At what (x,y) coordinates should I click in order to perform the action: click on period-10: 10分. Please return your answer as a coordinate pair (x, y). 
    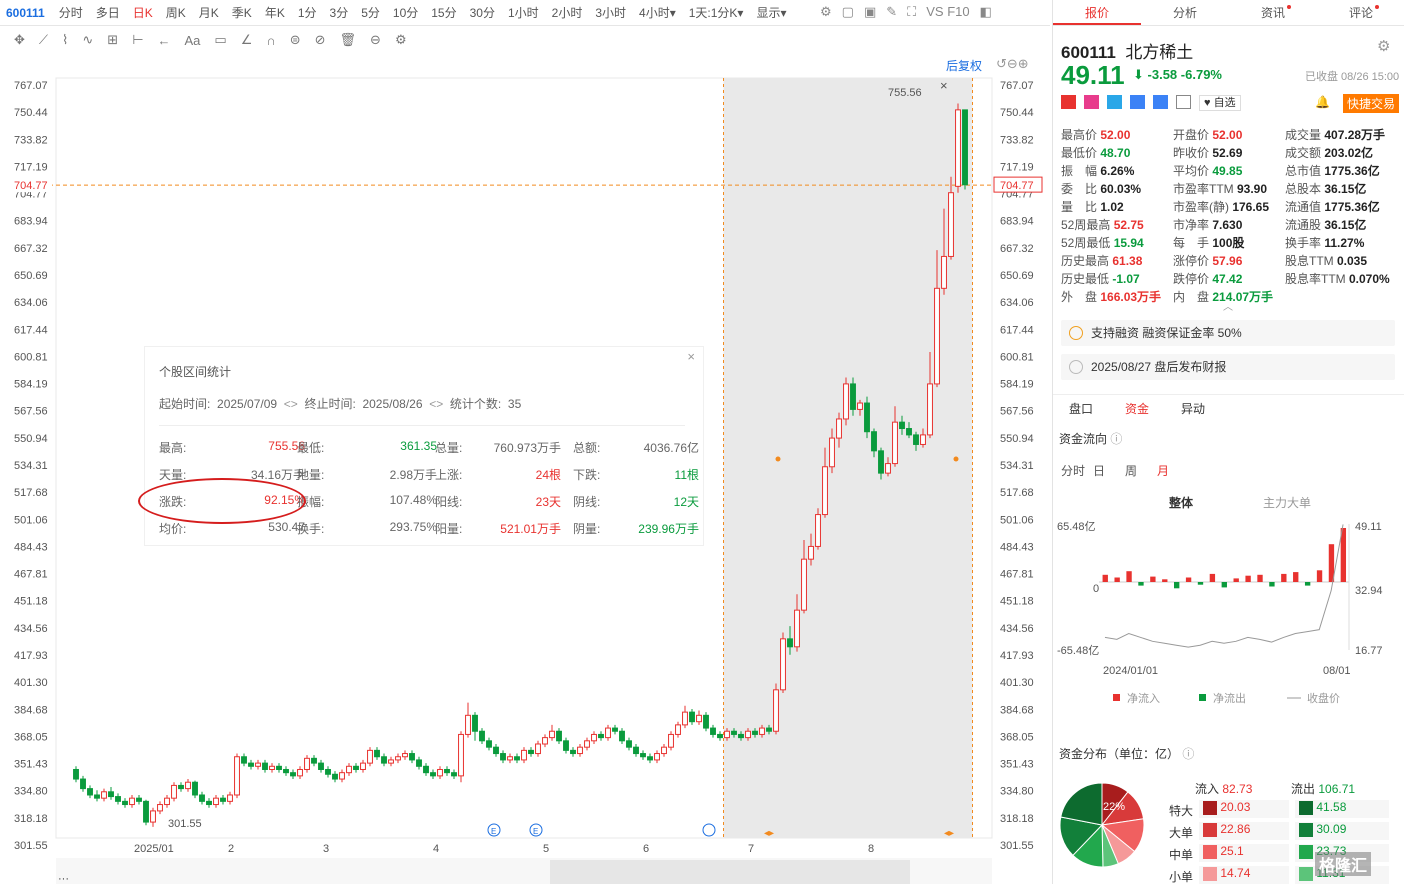
    Looking at the image, I should click on (405, 13).